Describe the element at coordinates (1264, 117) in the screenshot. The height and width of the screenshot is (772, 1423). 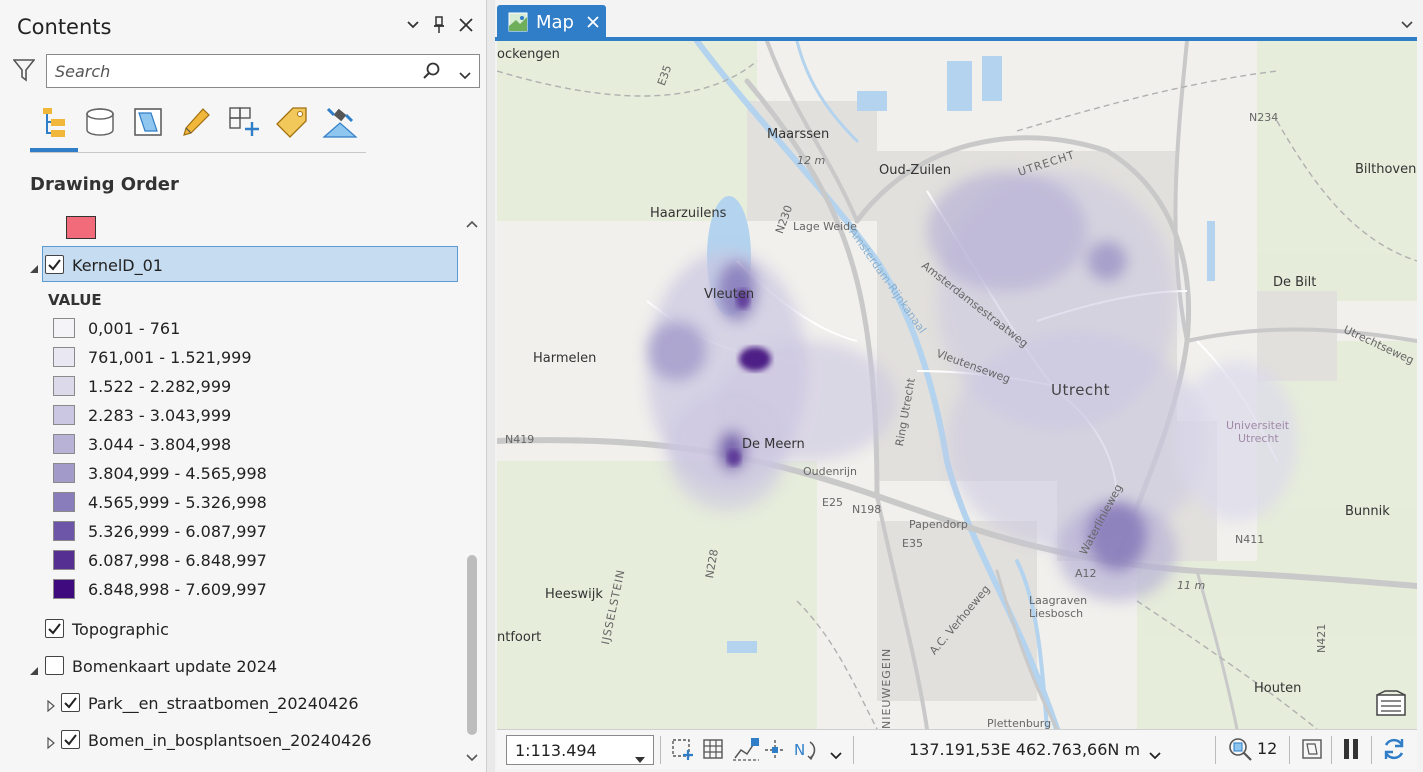
I see `map-label: N234` at that location.